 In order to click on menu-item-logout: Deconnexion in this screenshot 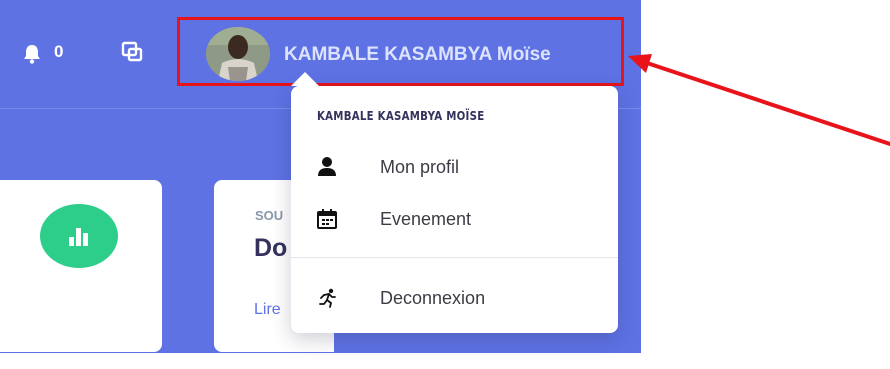, I will do `click(454, 298)`.